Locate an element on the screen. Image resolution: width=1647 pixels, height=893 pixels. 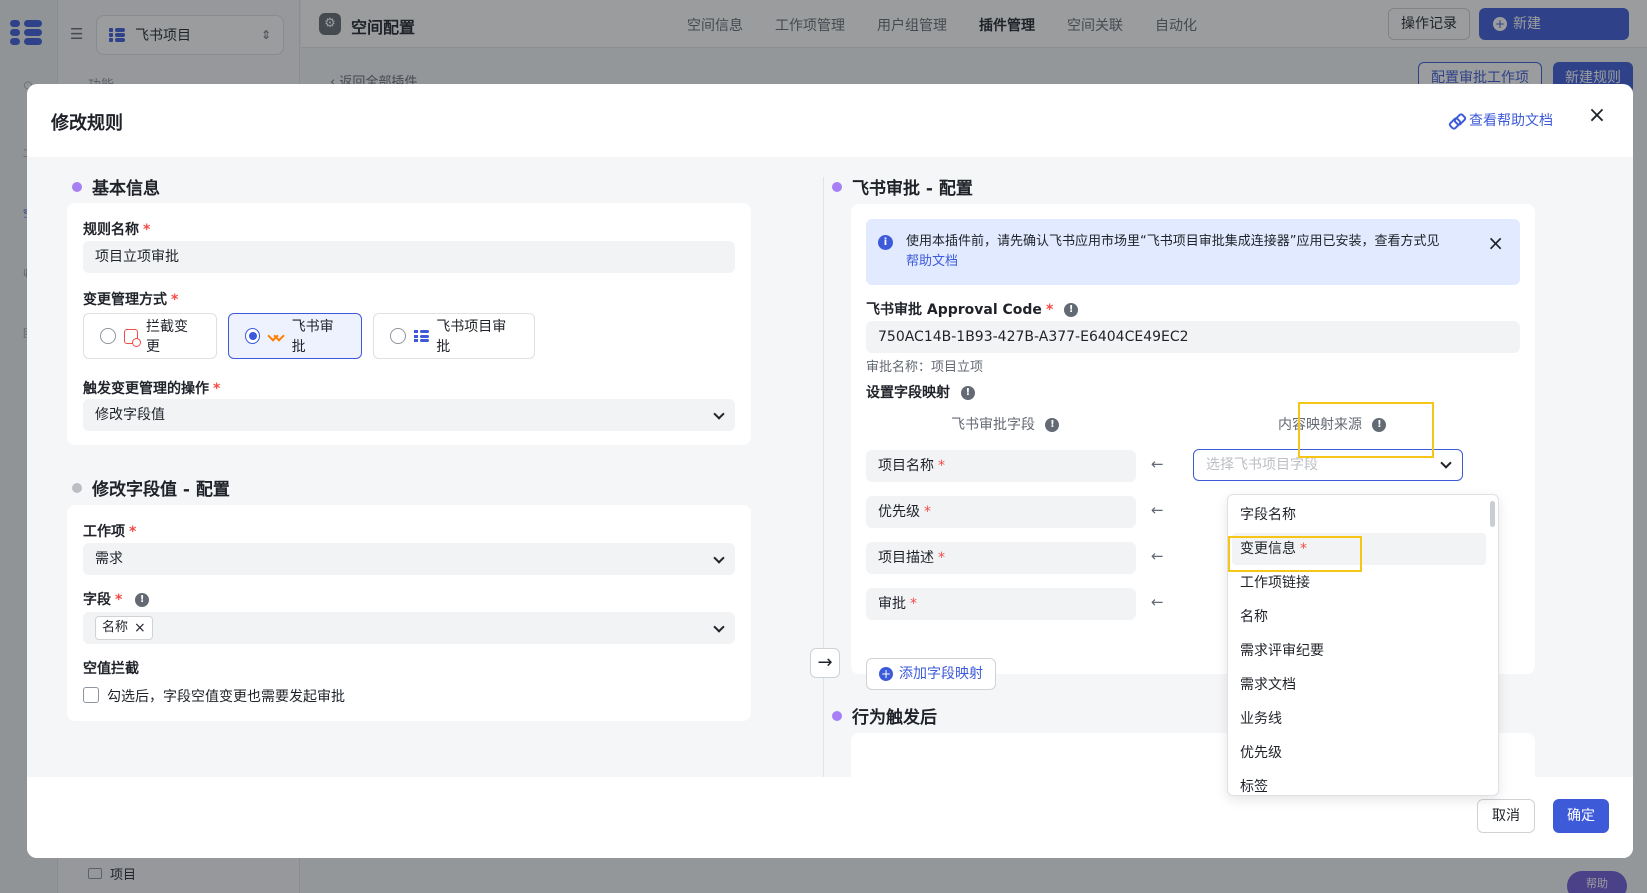
select-value: 修改字段值 is located at coordinates (130, 415).